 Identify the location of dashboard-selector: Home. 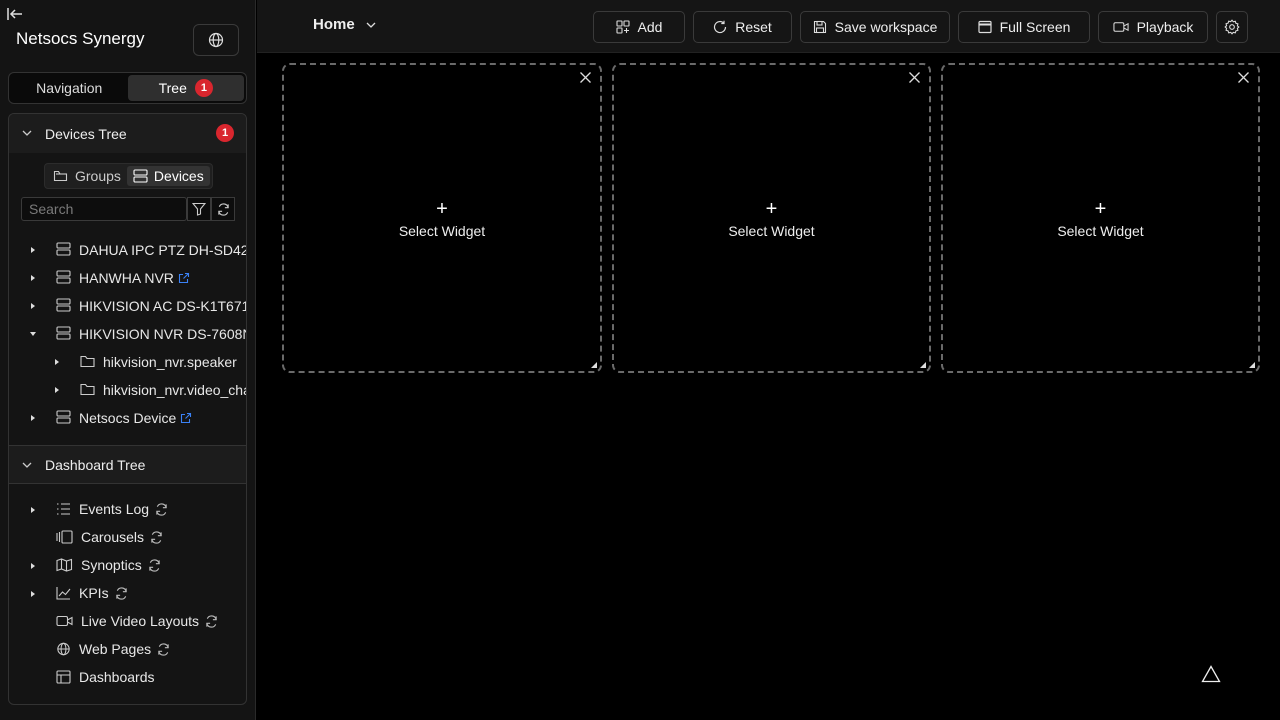
(345, 24).